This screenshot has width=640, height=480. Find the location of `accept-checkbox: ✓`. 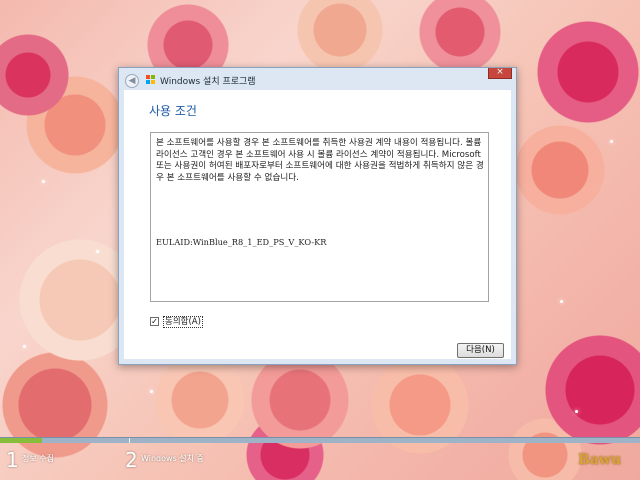

accept-checkbox: ✓ is located at coordinates (154, 321).